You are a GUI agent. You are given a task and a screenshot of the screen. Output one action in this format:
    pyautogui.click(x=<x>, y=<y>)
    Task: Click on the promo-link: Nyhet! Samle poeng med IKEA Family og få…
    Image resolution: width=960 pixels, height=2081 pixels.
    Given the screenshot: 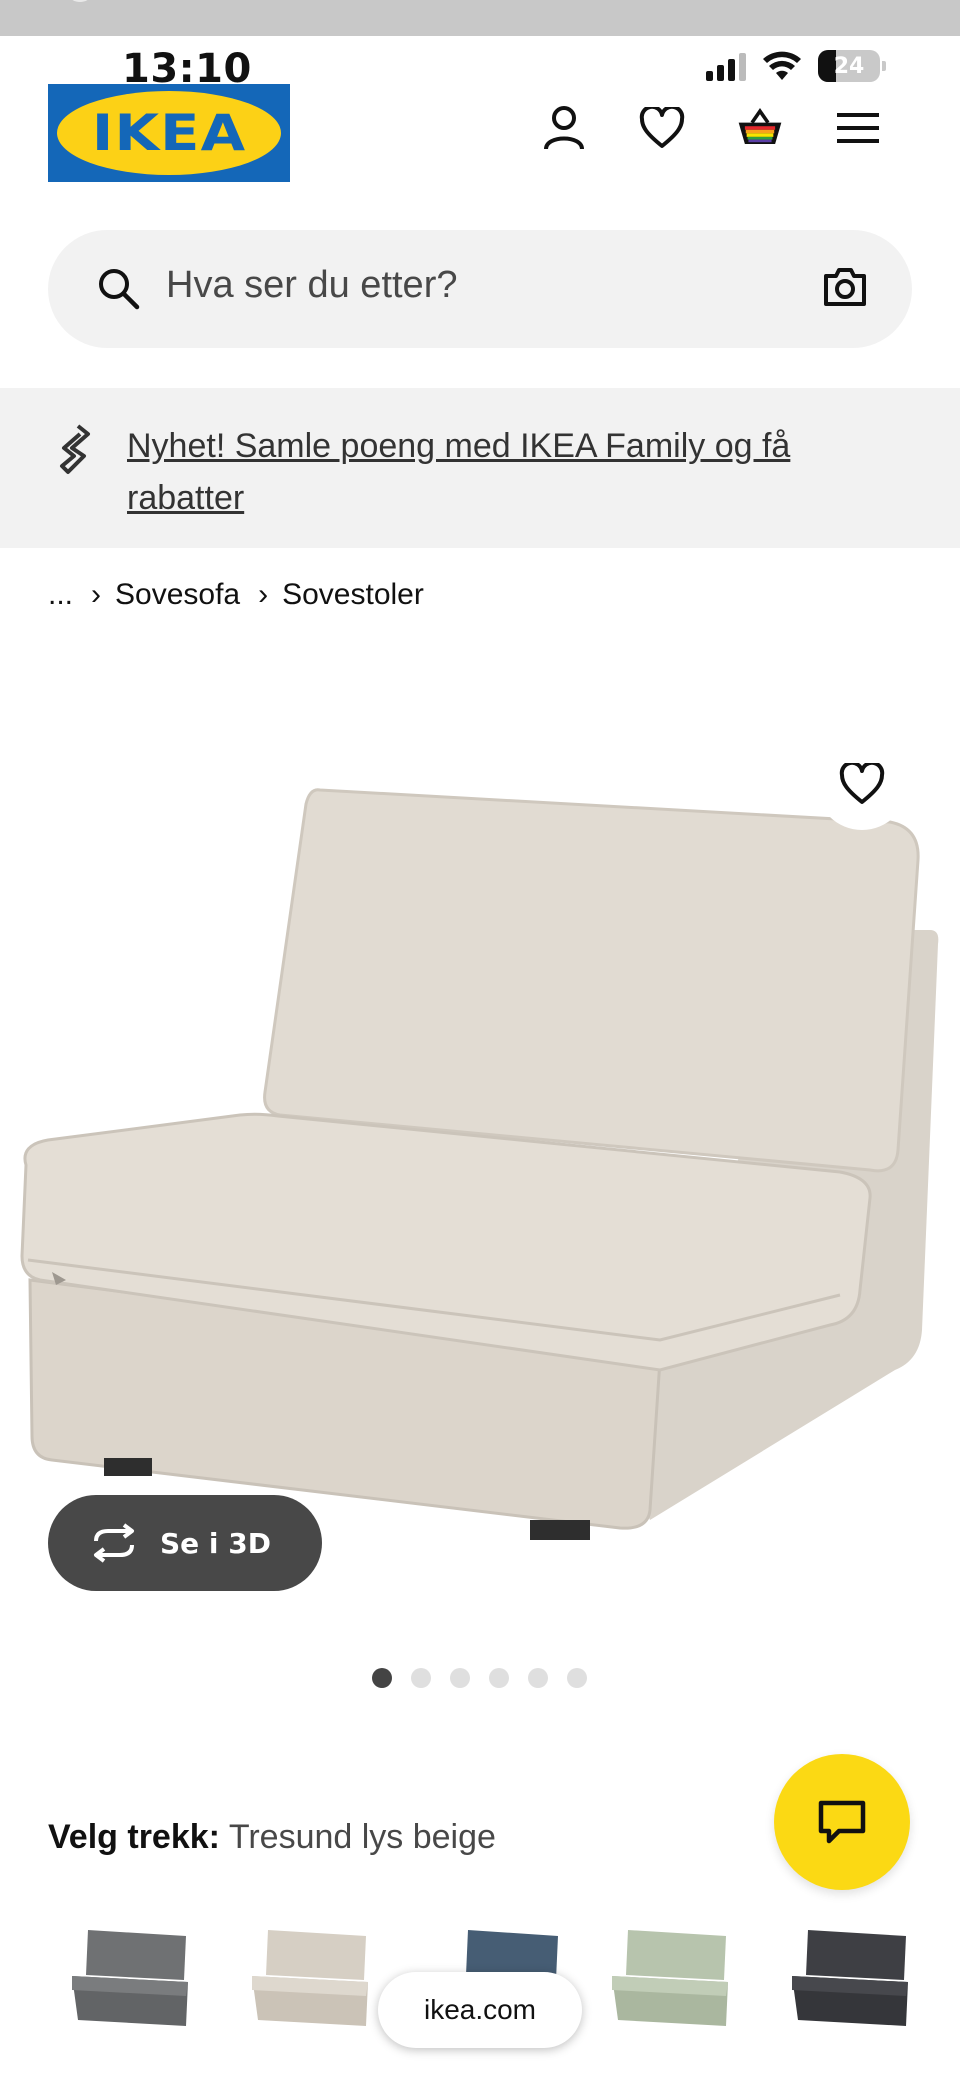 What is the action you would take?
    pyautogui.click(x=517, y=472)
    